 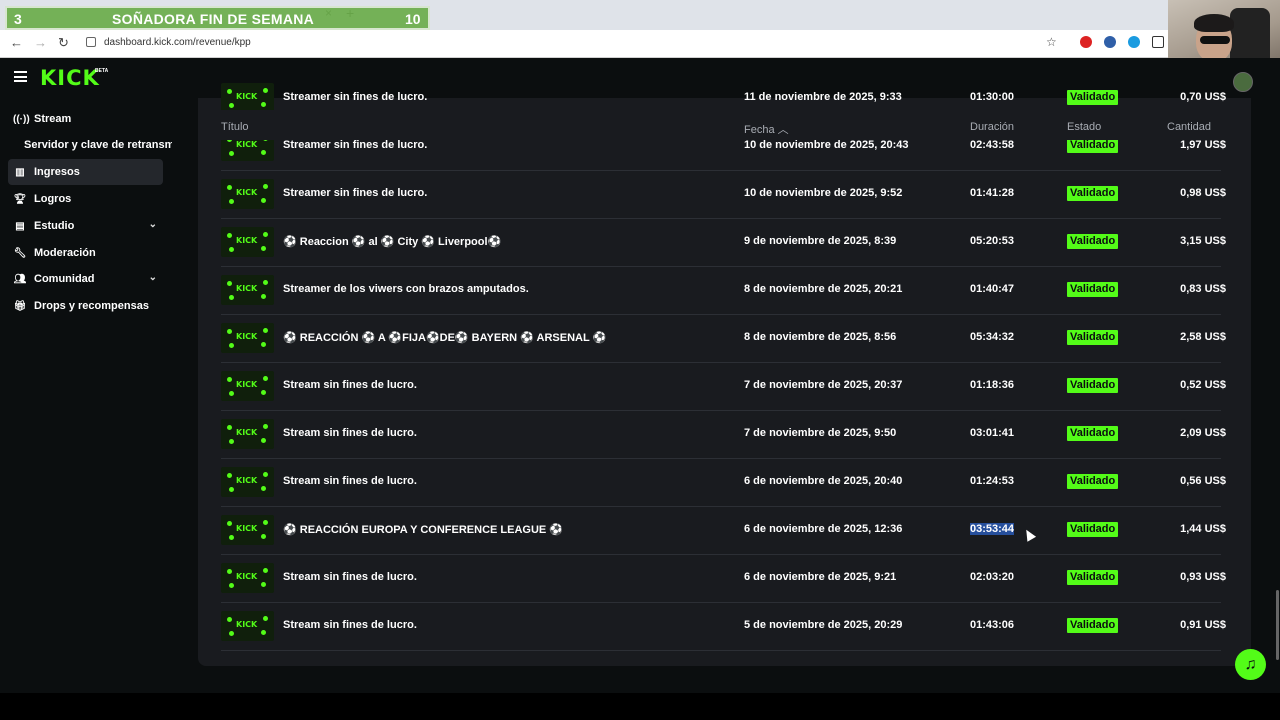 What do you see at coordinates (992, 127) in the screenshot?
I see `column-header-duration: Duración` at bounding box center [992, 127].